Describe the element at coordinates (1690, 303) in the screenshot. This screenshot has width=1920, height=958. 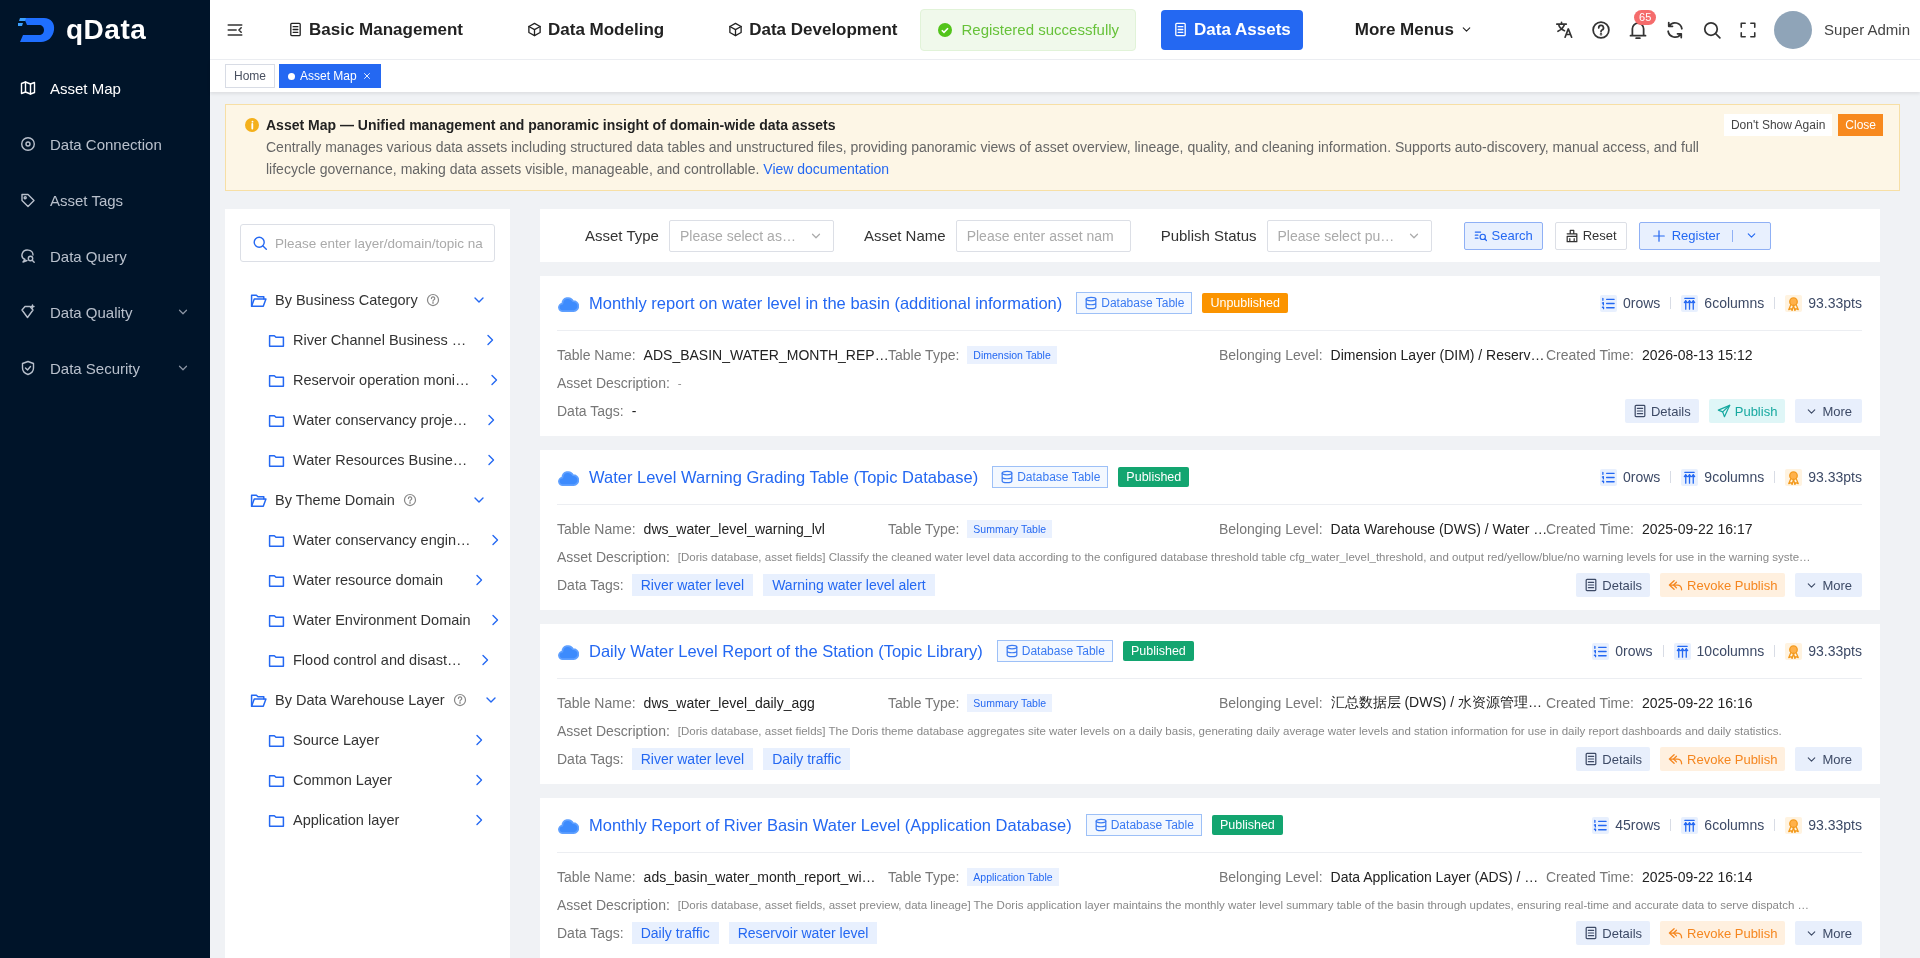
I see `columns-icon` at that location.